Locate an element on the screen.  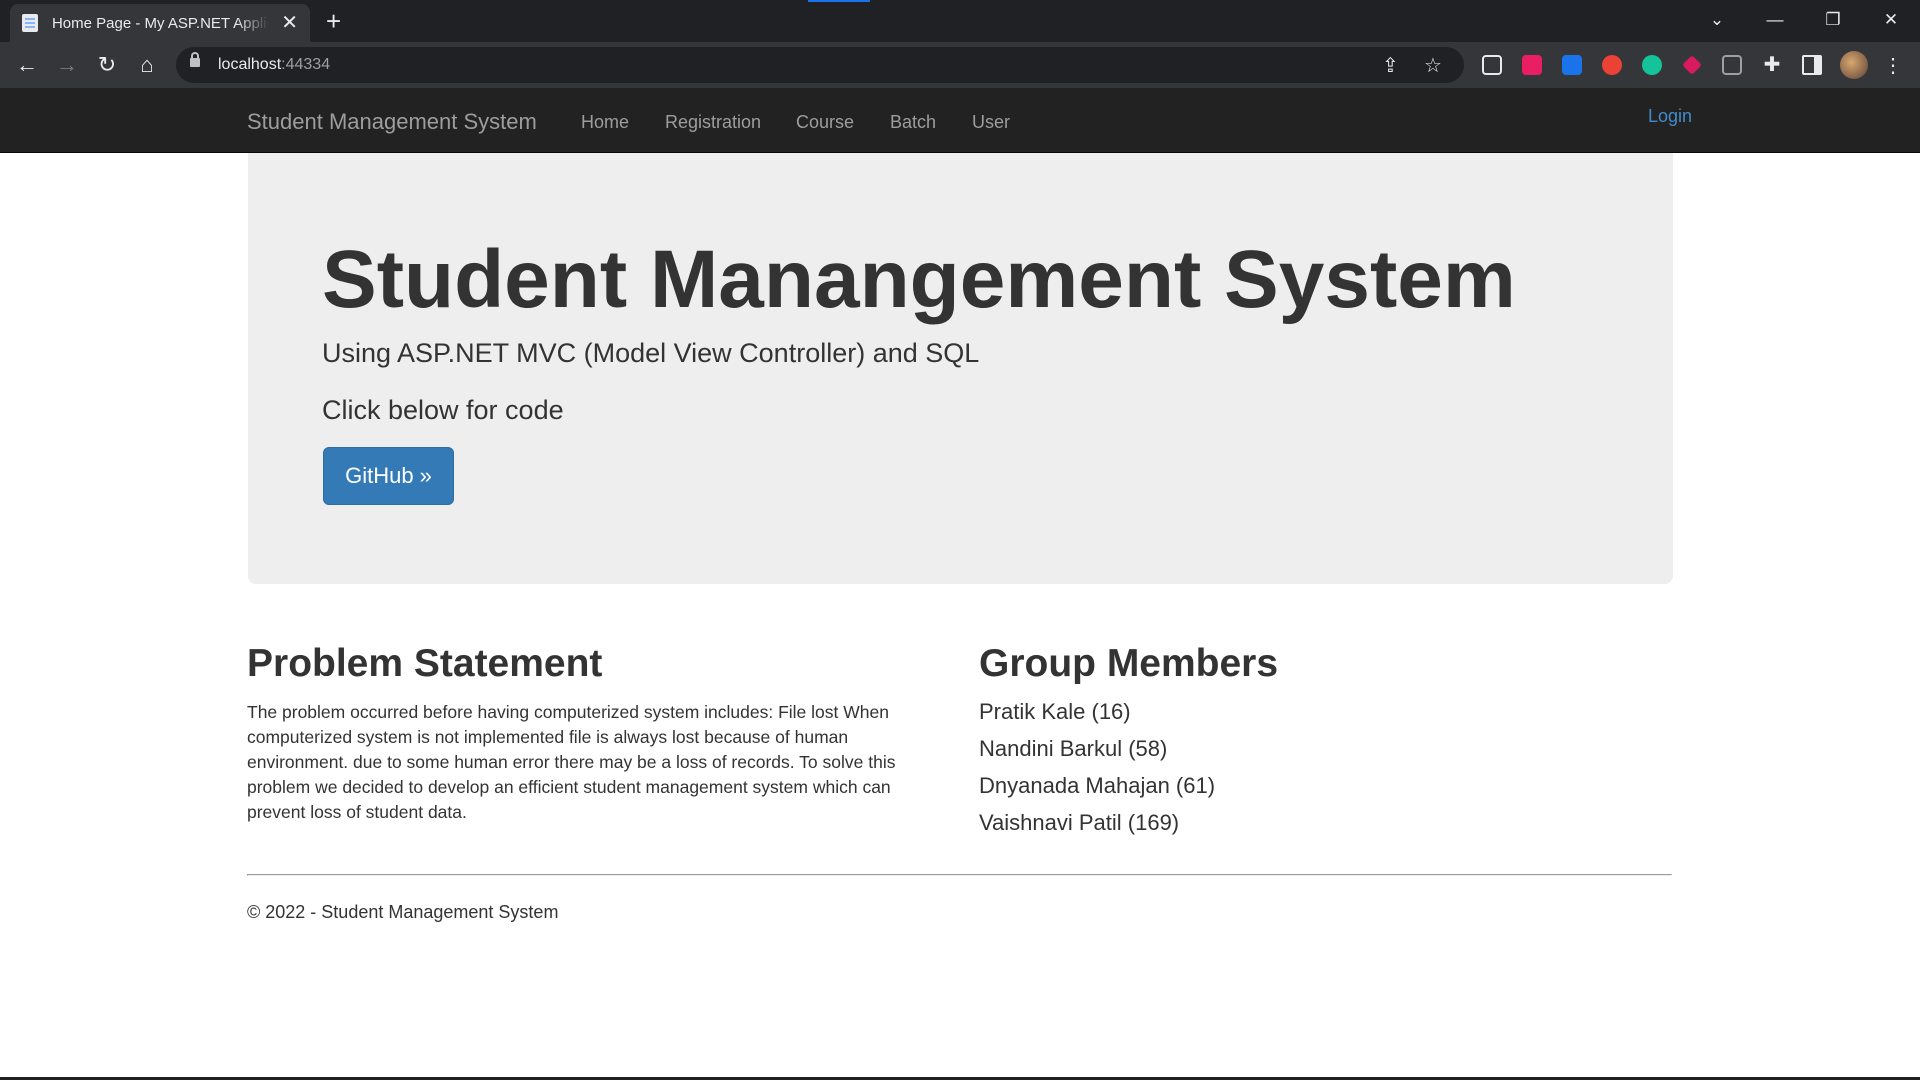
window-controls: ⌄ — ❐ ✕ is located at coordinates (1804, 20).